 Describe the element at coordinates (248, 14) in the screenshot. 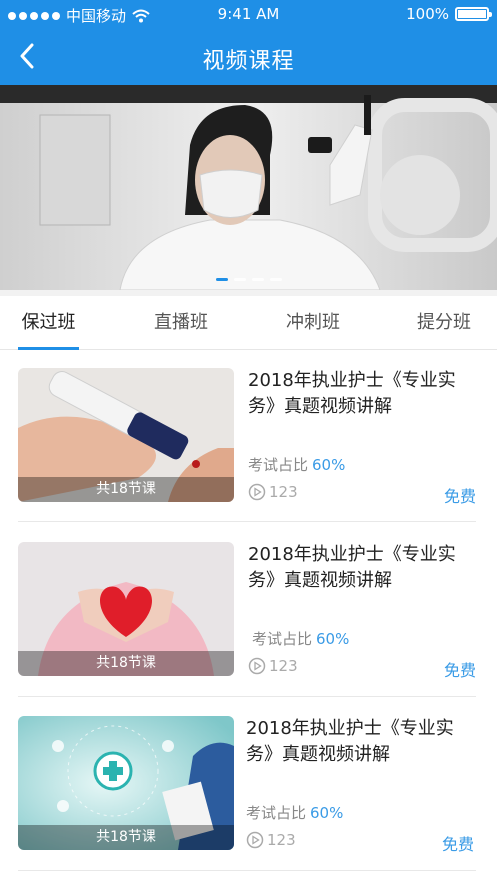

I see `status-bar: 中国移动 9:41 AM 100%` at that location.